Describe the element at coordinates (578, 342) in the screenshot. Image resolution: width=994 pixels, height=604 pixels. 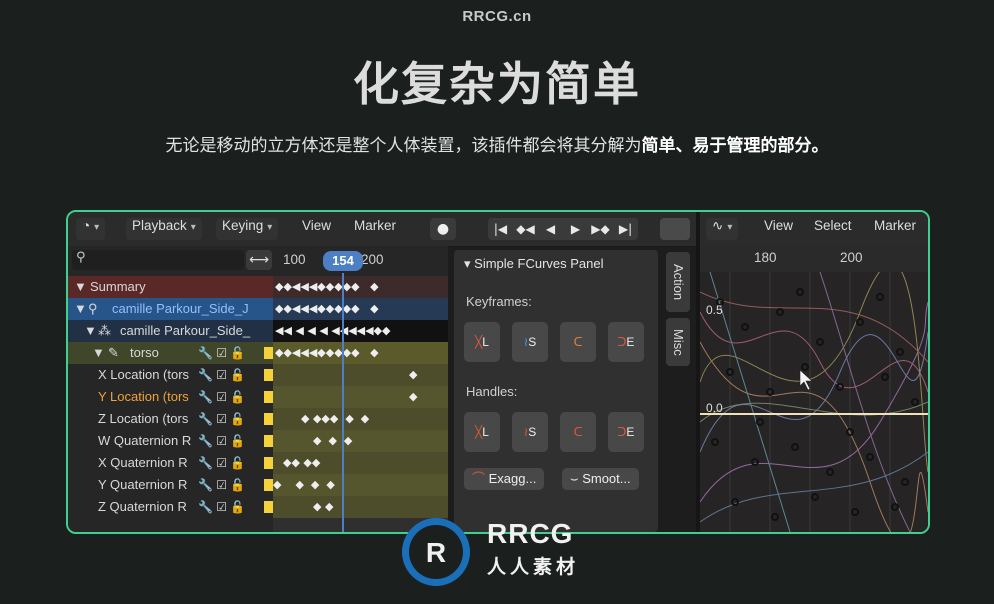
I see `keyframe-ease-button: ᑕ` at that location.